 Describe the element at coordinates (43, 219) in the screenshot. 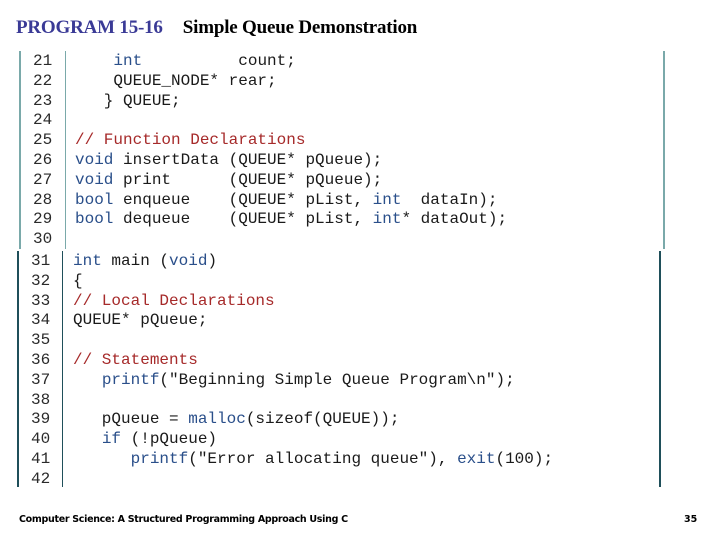

I see `line-number: 29` at that location.